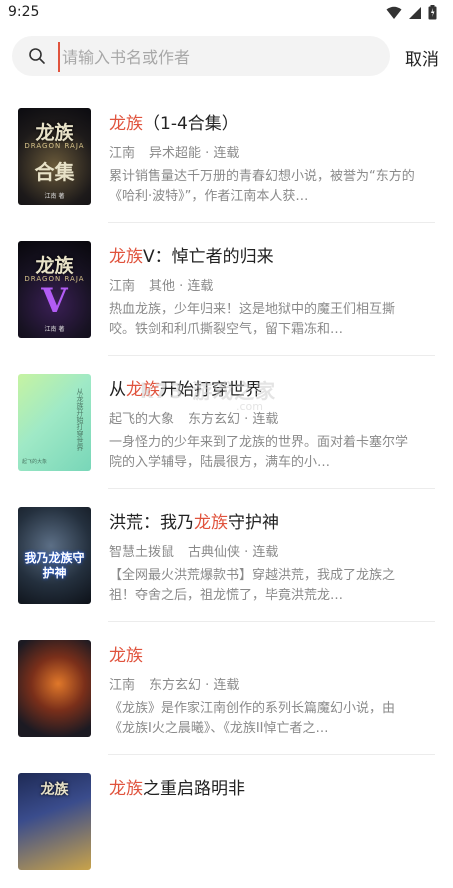 This screenshot has width=453, height=888. Describe the element at coordinates (211, 390) in the screenshot. I see `title-rest: 开始打穿世界` at that location.